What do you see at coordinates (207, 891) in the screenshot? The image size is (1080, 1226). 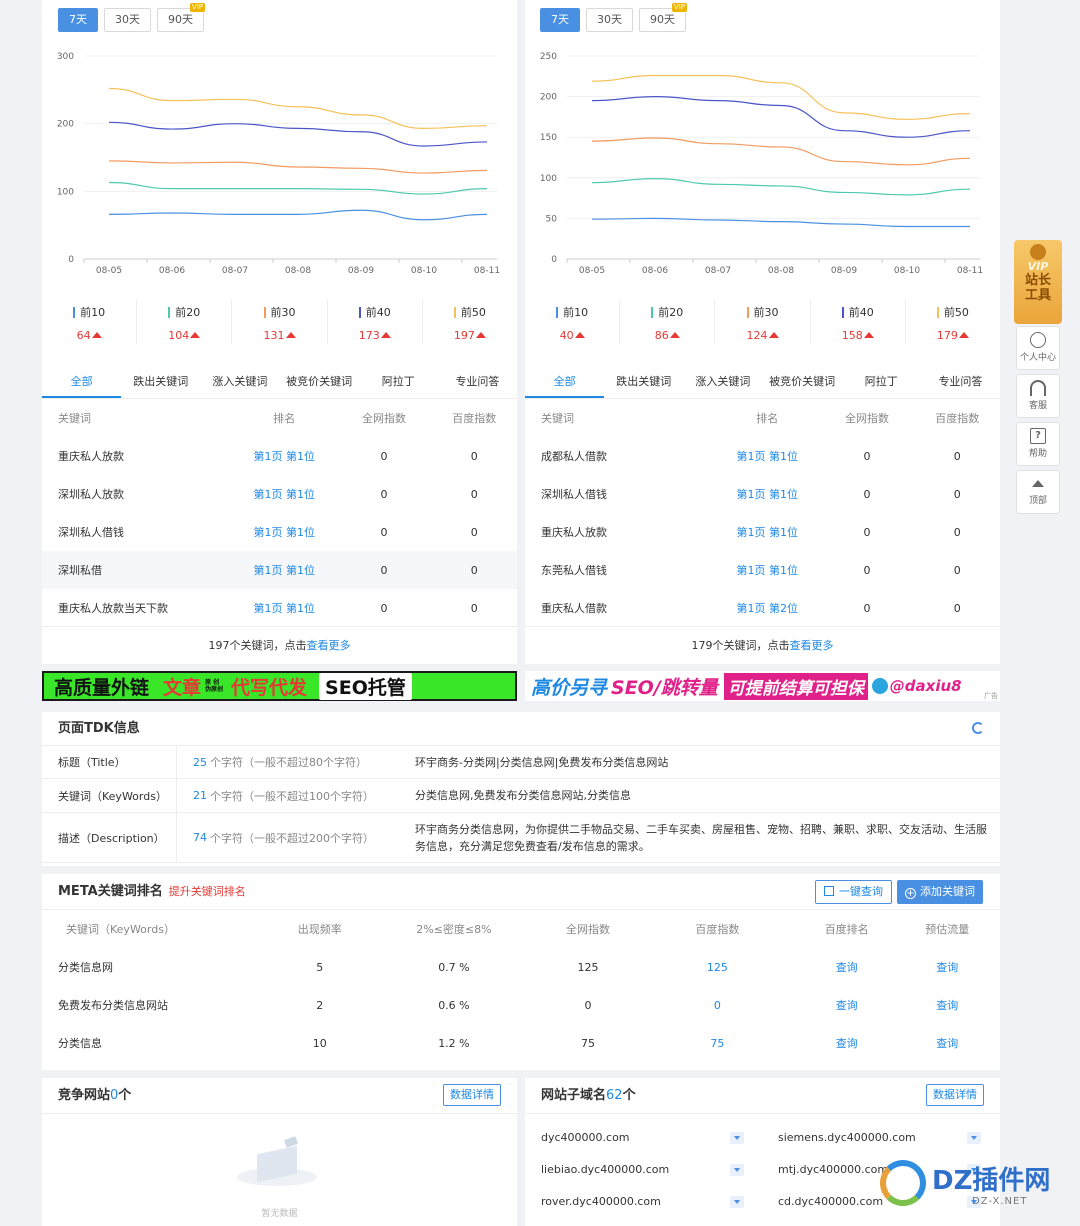 I see `meta-subtitle-link: 提升关键词排名` at bounding box center [207, 891].